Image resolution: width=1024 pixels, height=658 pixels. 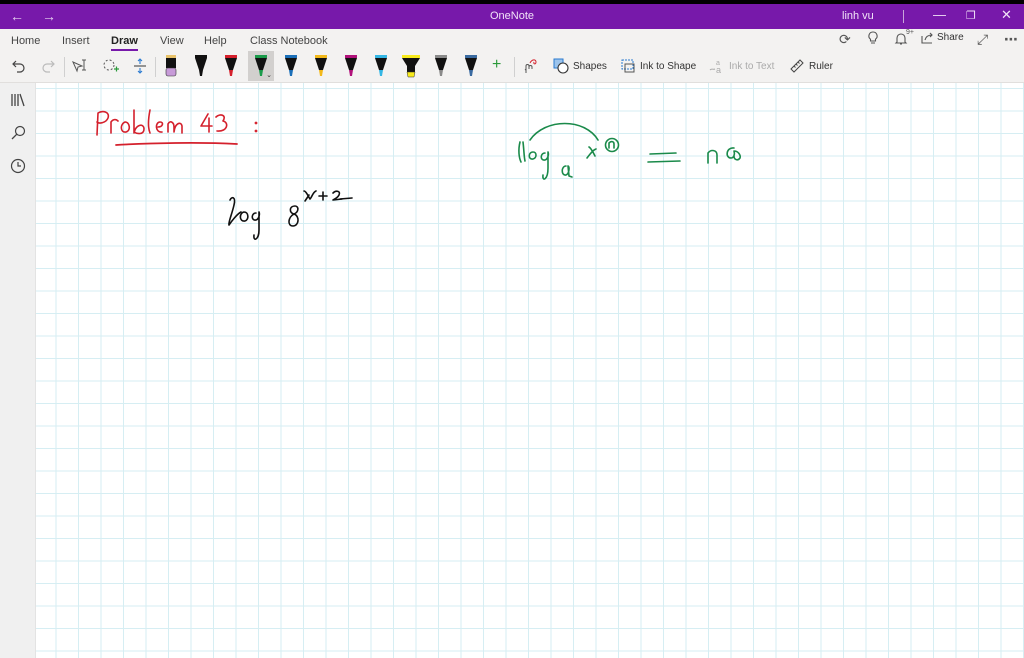 I want to click on search-icon, so click(x=18, y=133).